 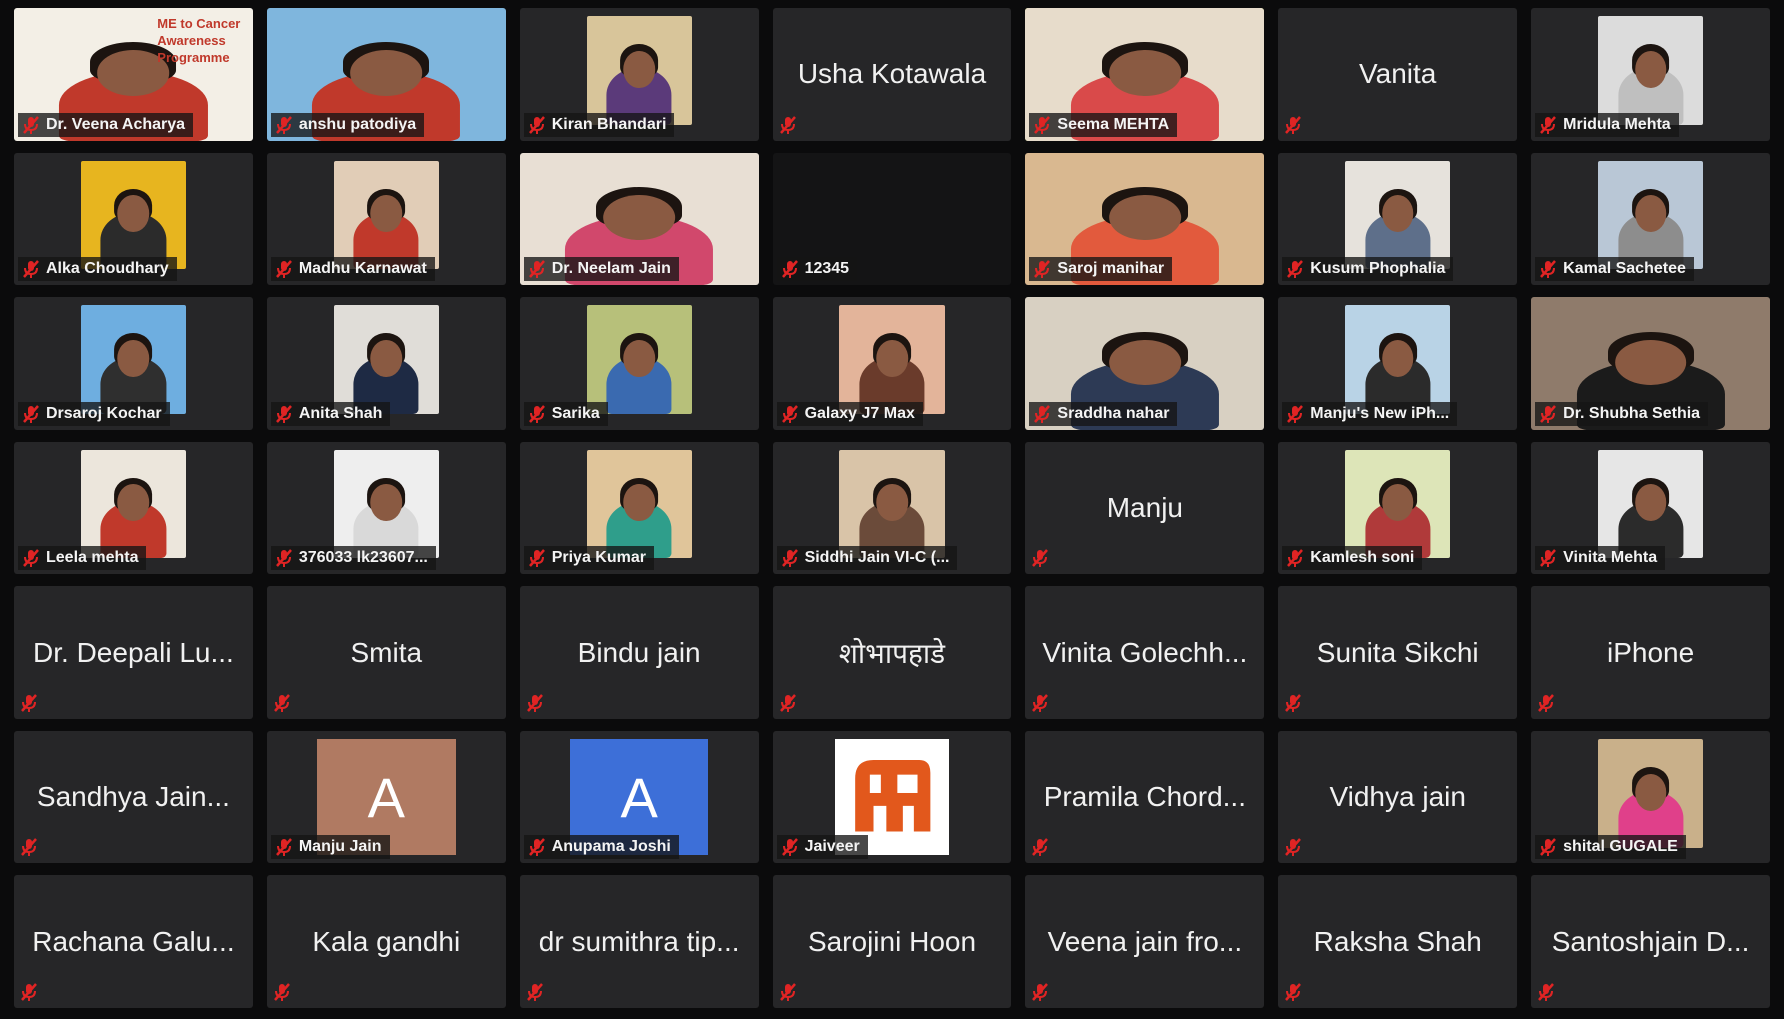 I want to click on participant-tile: Bindu jain, so click(x=639, y=652).